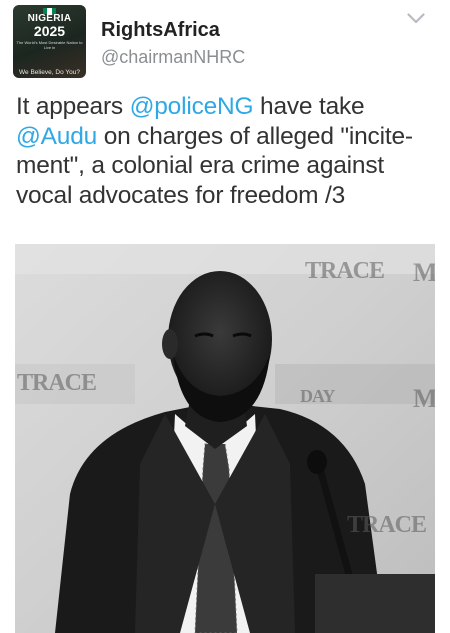 This screenshot has width=450, height=633. What do you see at coordinates (317, 396) in the screenshot?
I see `watermark-text: DAY` at bounding box center [317, 396].